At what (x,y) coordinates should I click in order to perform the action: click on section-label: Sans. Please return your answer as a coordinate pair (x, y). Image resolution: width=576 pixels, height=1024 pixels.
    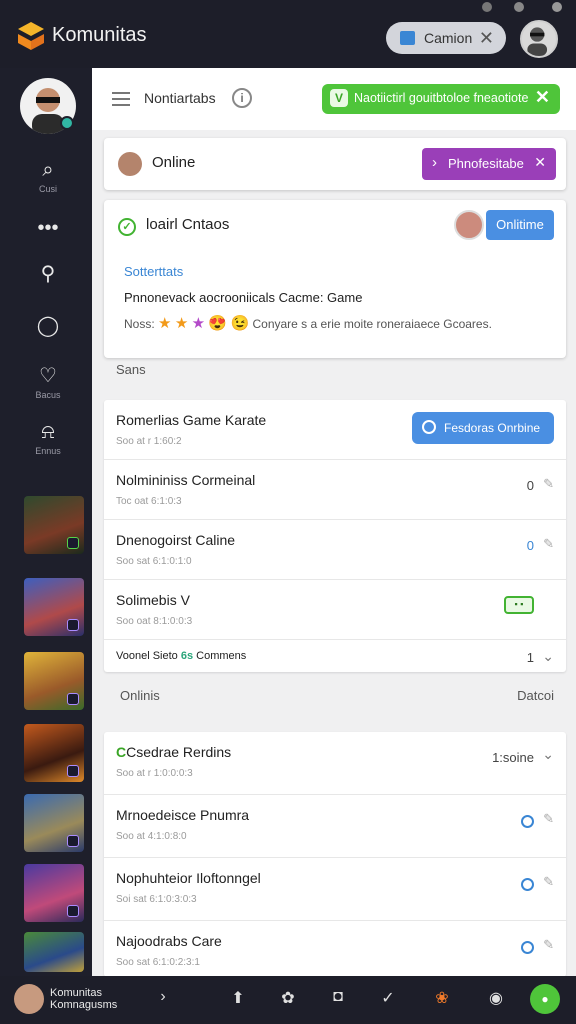
    Looking at the image, I should click on (131, 369).